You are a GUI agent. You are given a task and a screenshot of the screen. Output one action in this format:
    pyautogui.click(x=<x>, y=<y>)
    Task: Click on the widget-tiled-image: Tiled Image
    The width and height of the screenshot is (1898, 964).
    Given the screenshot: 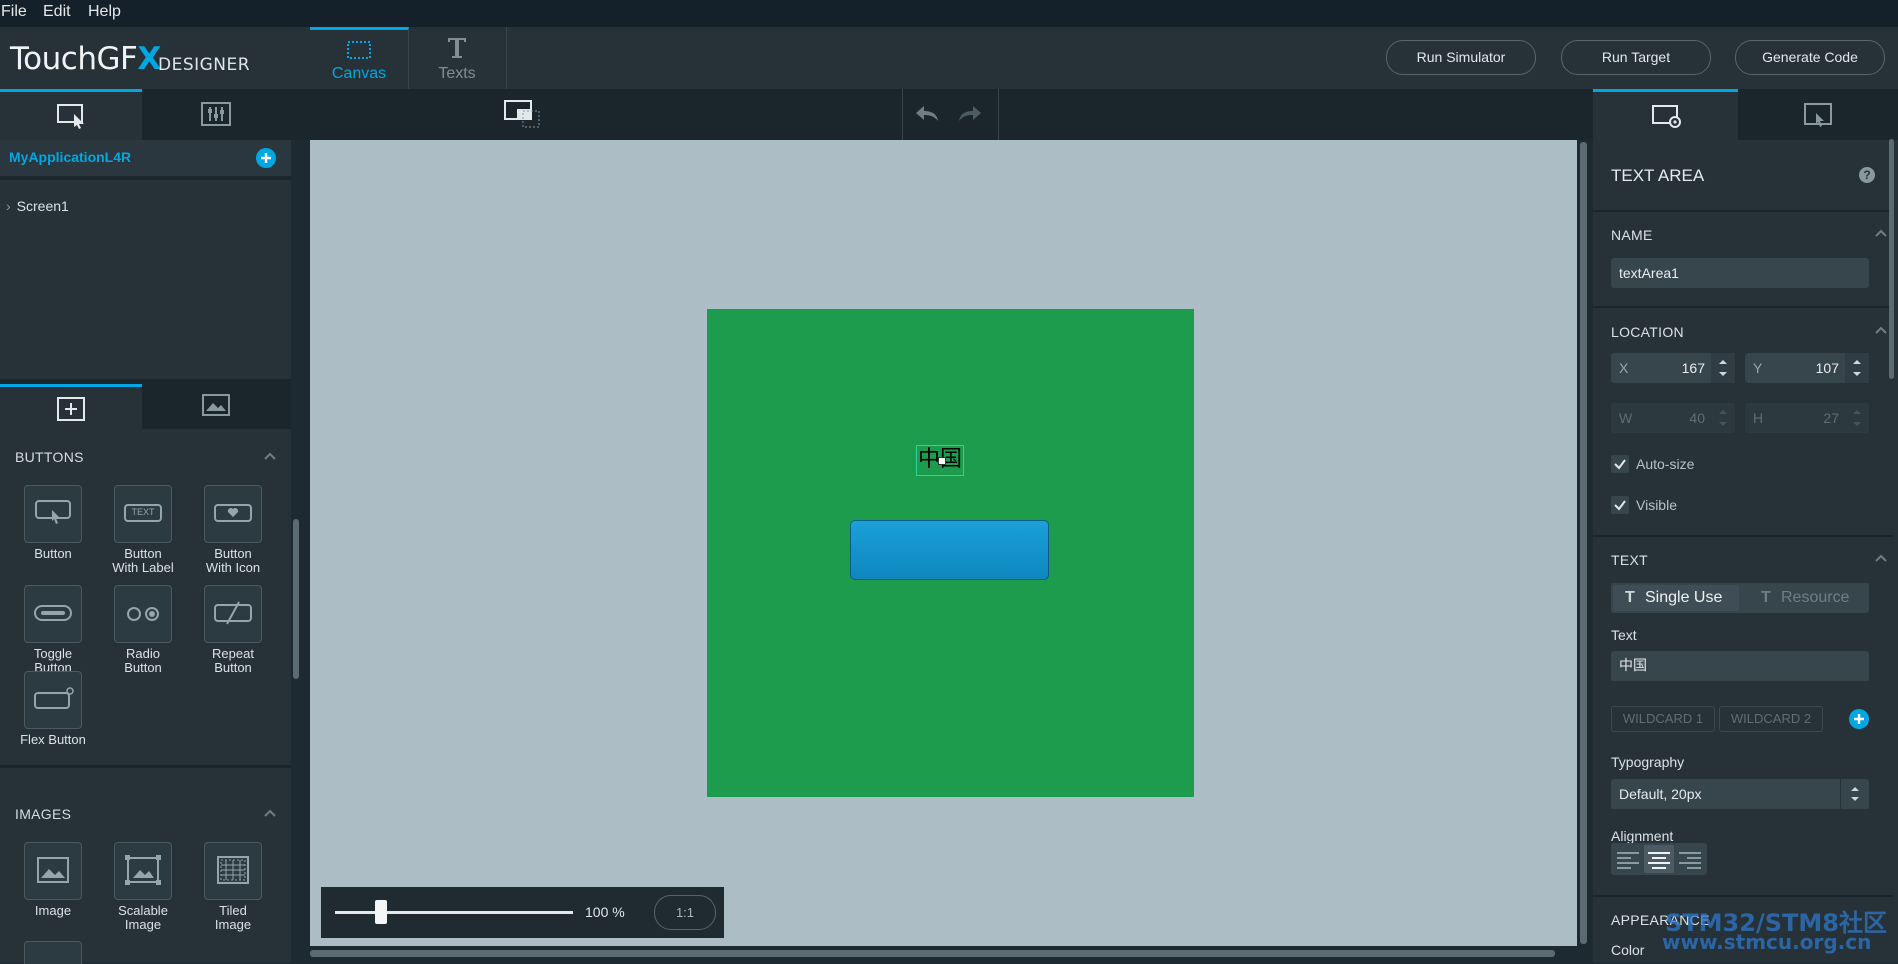 What is the action you would take?
    pyautogui.click(x=233, y=887)
    